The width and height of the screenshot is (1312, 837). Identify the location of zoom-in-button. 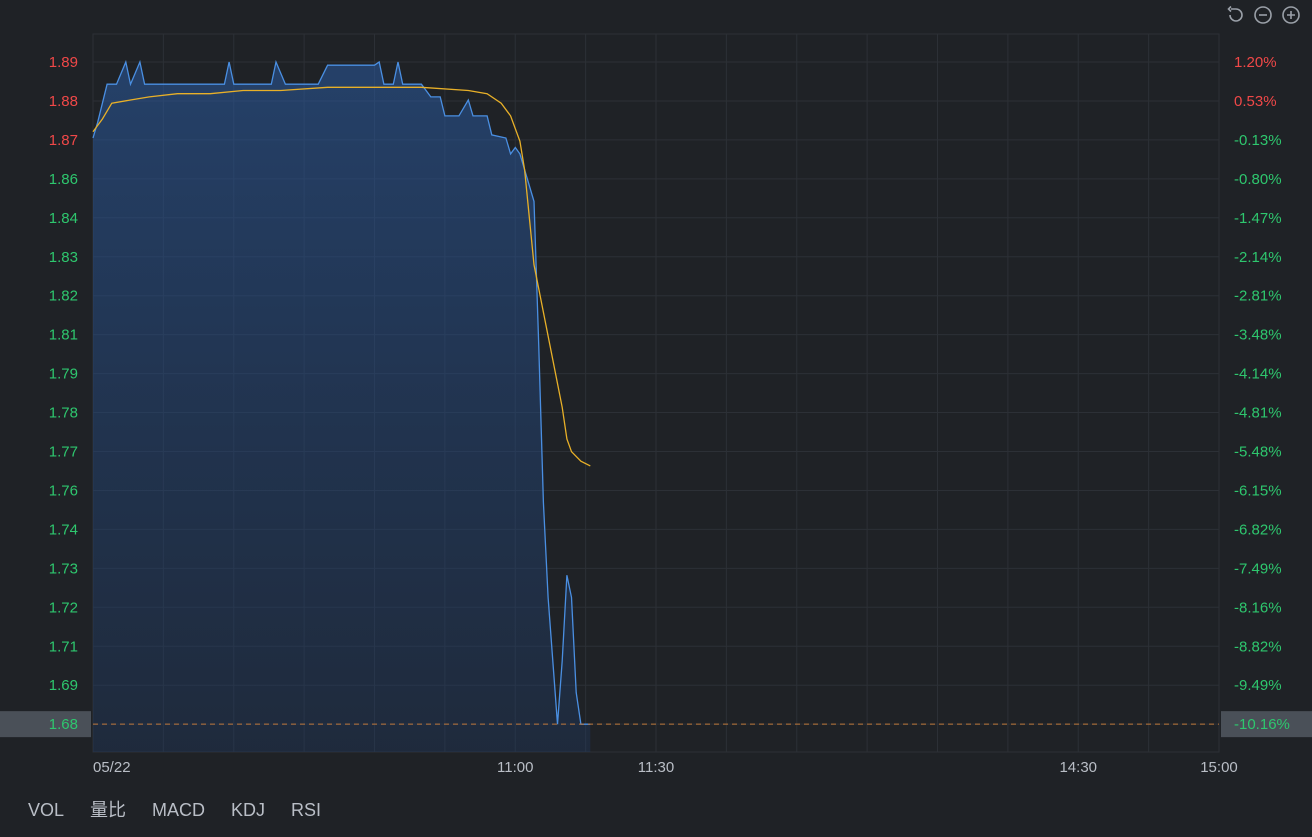
(1291, 15).